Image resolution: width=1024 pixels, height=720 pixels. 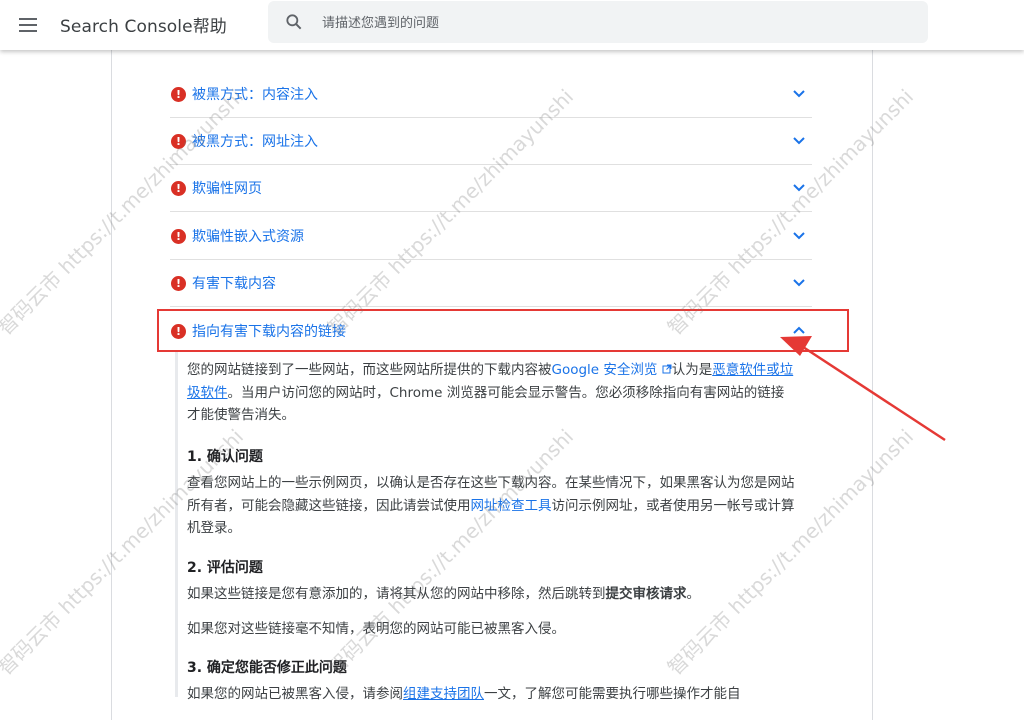 What do you see at coordinates (491, 236) in the screenshot?
I see `accordion-item-deceptive-embedded-resources: ! 欺骗性嵌入式资源` at bounding box center [491, 236].